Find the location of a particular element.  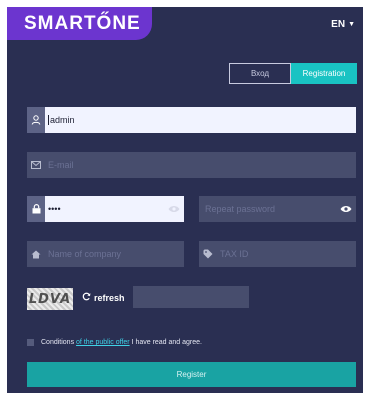

register-button: Register is located at coordinates (191, 374).